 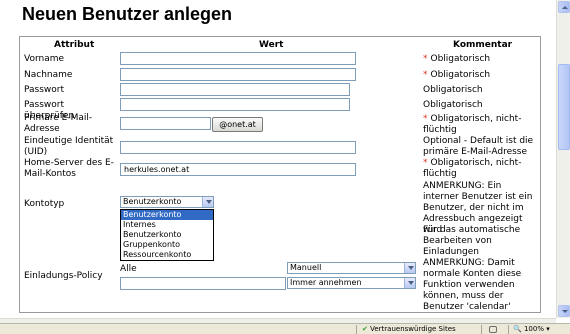 I want to click on homeserver-input, so click(x=238, y=169).